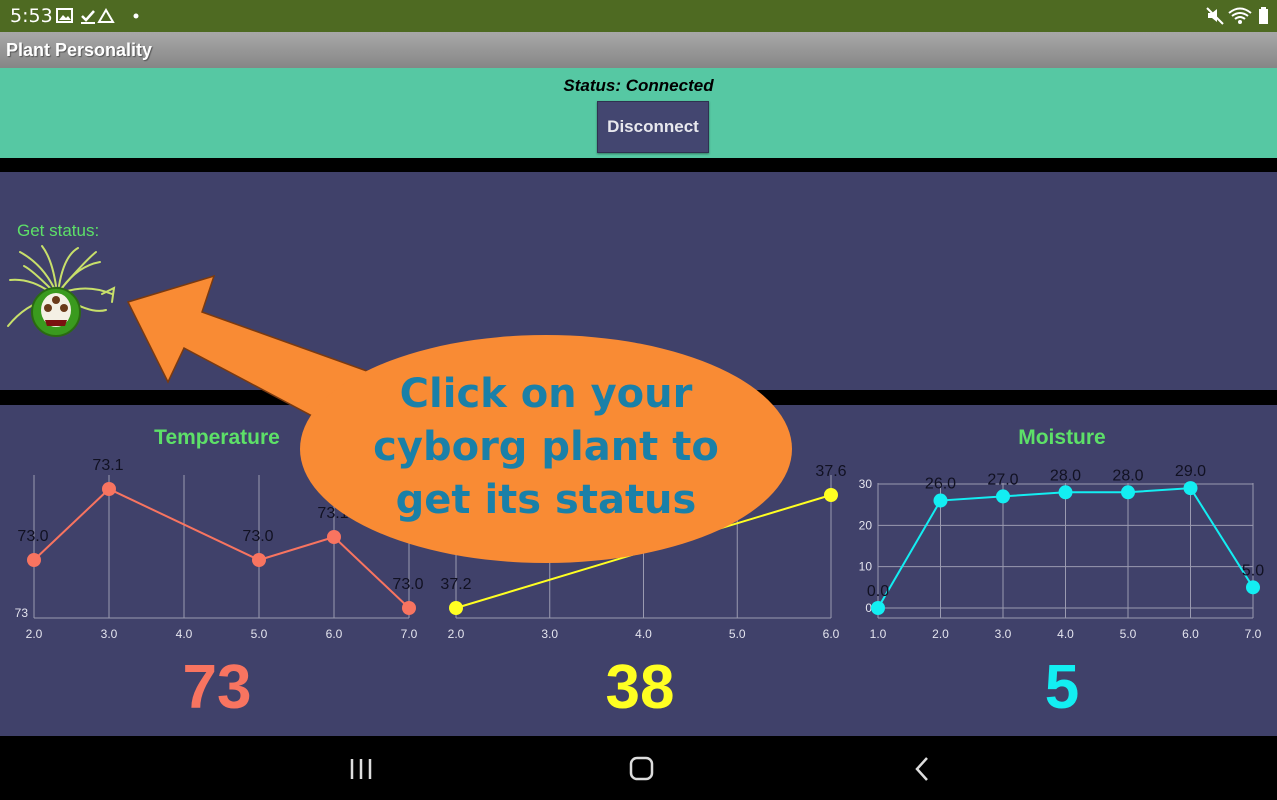 Image resolution: width=1277 pixels, height=800 pixels. Describe the element at coordinates (638, 16) in the screenshot. I see `status-bar: 5:53` at that location.